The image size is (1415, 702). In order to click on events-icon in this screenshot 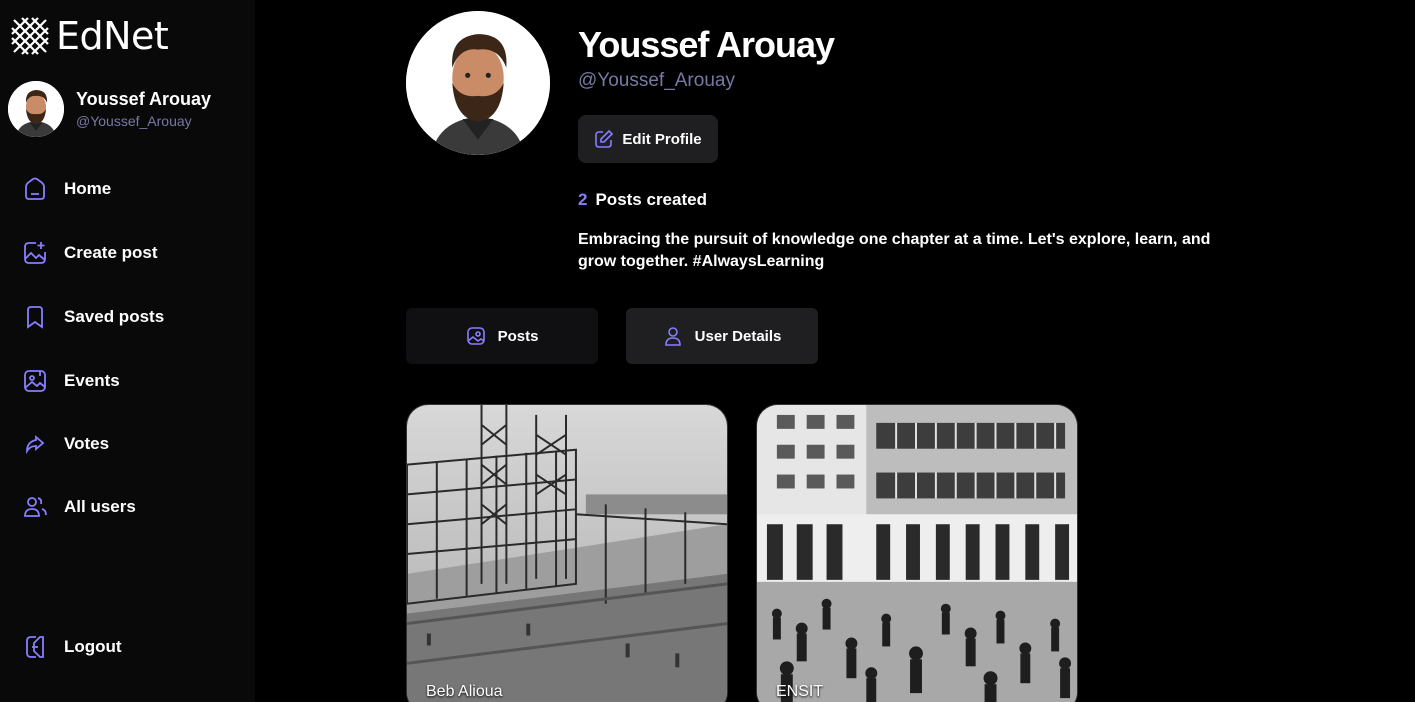, I will do `click(35, 381)`.